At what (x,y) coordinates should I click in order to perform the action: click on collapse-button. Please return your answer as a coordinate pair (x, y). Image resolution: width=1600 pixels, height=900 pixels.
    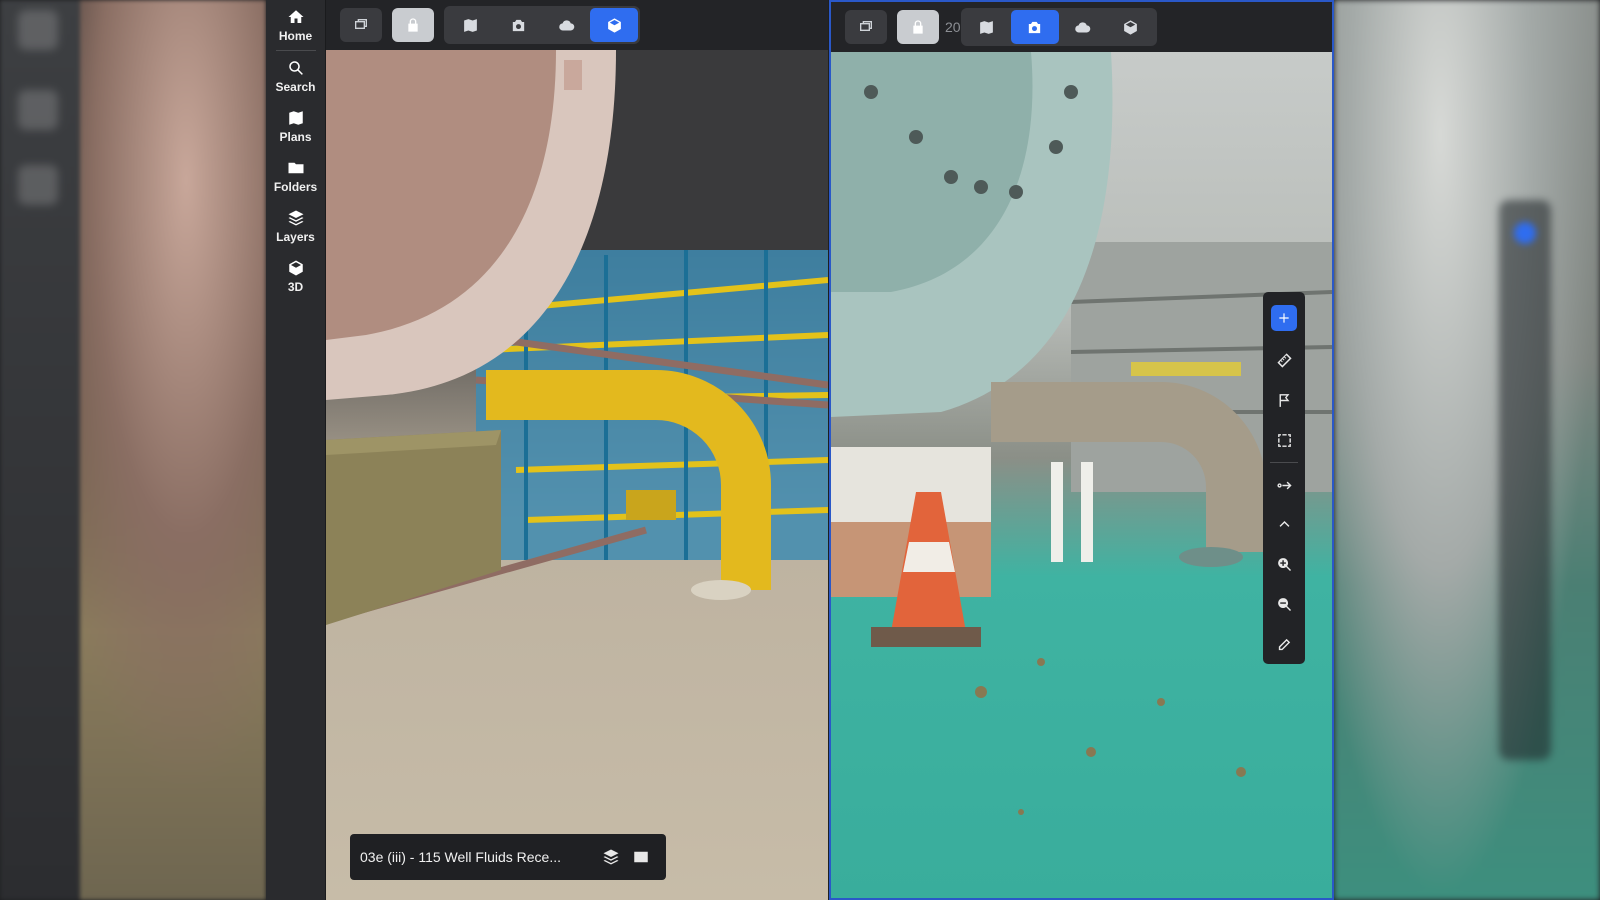
    Looking at the image, I should click on (1284, 525).